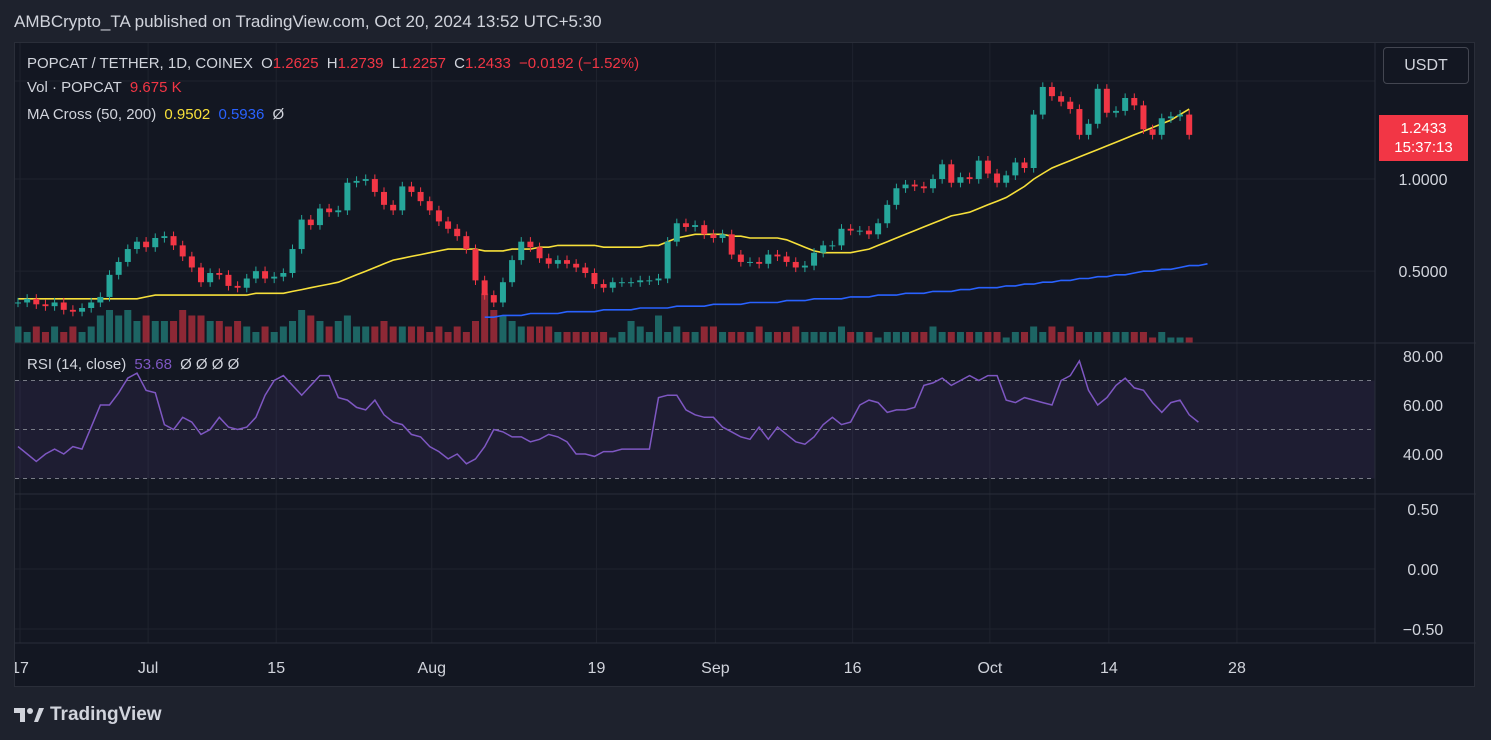 Image resolution: width=1491 pixels, height=740 pixels. I want to click on close-value: 1.2433, so click(487, 63).